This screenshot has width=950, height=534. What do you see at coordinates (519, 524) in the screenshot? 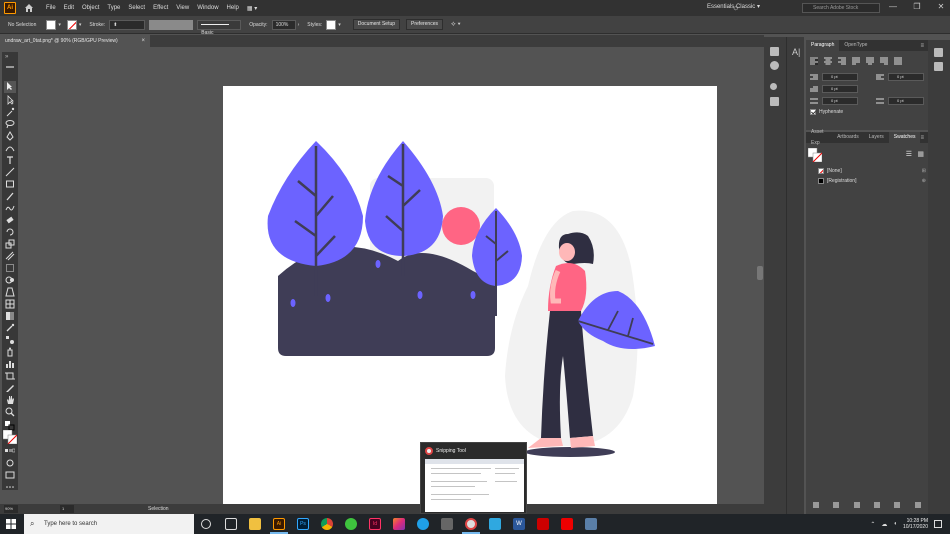
I see `word-icon: W` at bounding box center [519, 524].